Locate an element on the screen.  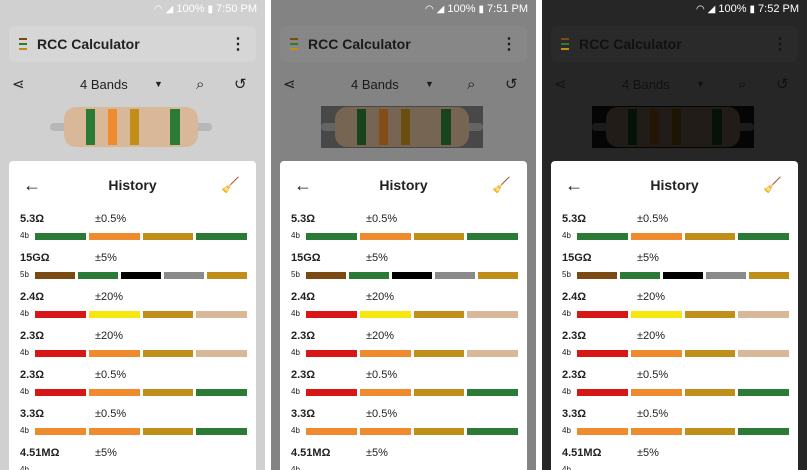
entry-value: 4.51MΩ is located at coordinates (40, 453).